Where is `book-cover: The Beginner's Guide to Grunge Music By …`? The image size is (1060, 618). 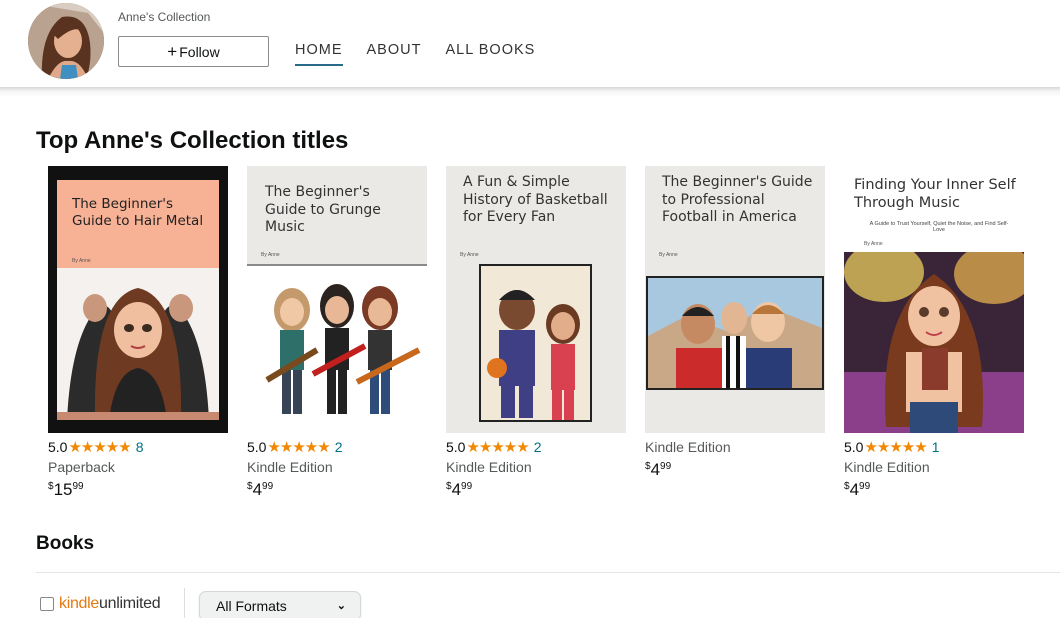
book-cover: The Beginner's Guide to Grunge Music By … is located at coordinates (337, 299).